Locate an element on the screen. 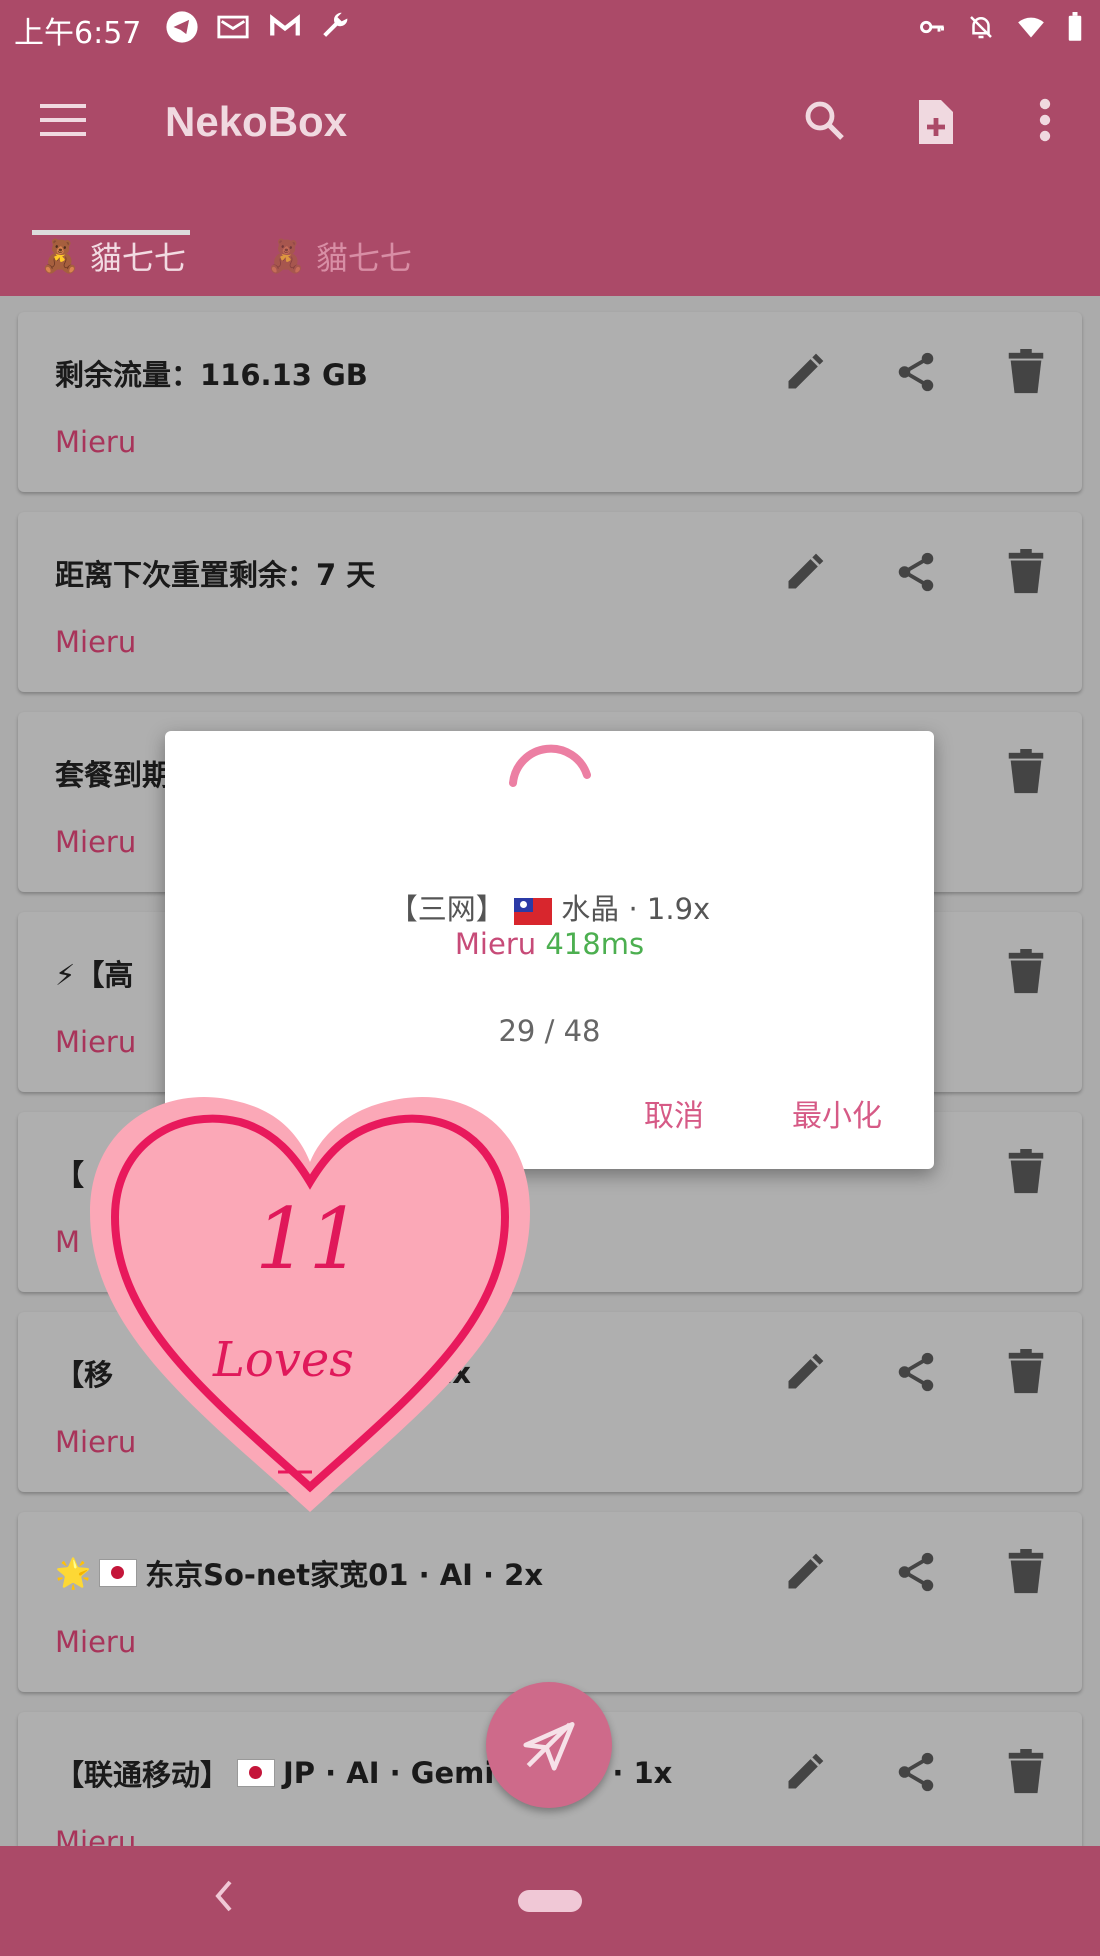 The image size is (1100, 1956). notifications-off-icon is located at coordinates (981, 27).